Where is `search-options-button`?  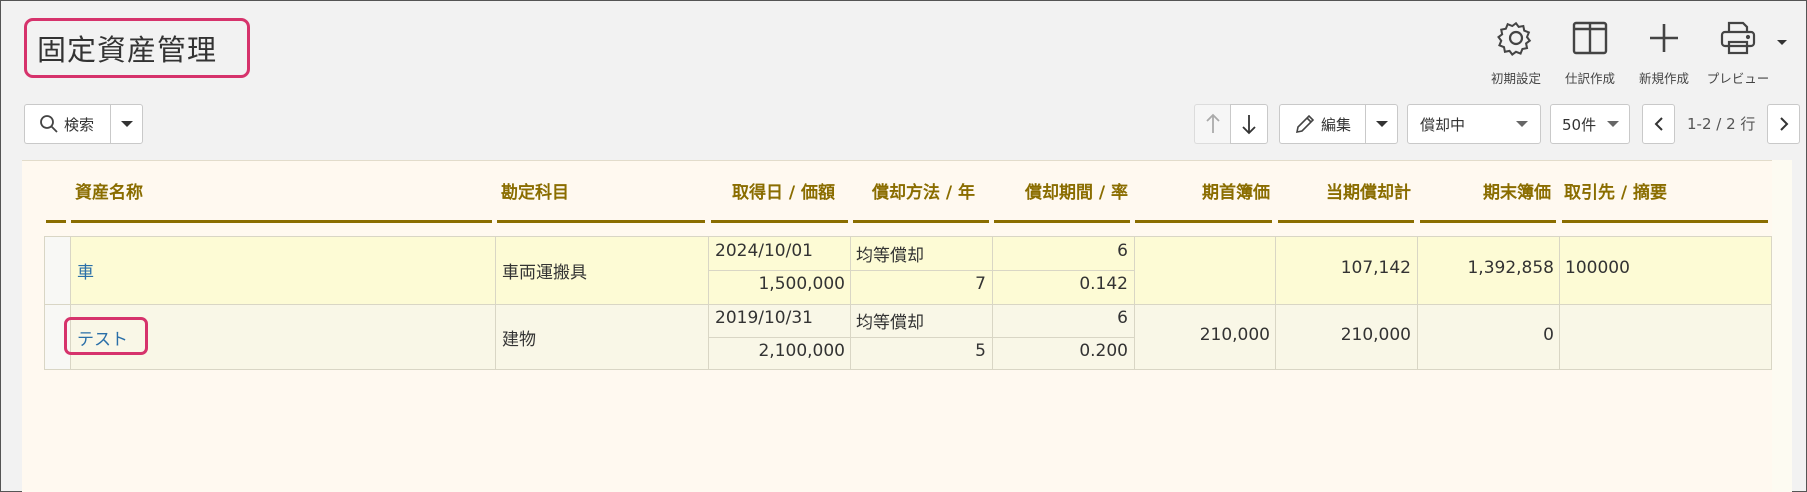 search-options-button is located at coordinates (126, 124).